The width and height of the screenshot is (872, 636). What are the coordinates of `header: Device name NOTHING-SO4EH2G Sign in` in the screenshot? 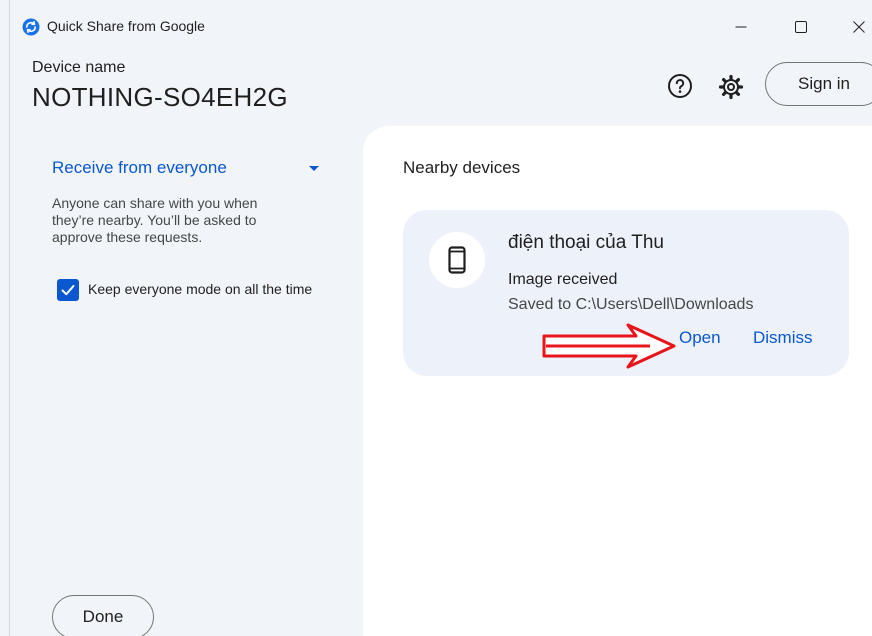 It's located at (441, 86).